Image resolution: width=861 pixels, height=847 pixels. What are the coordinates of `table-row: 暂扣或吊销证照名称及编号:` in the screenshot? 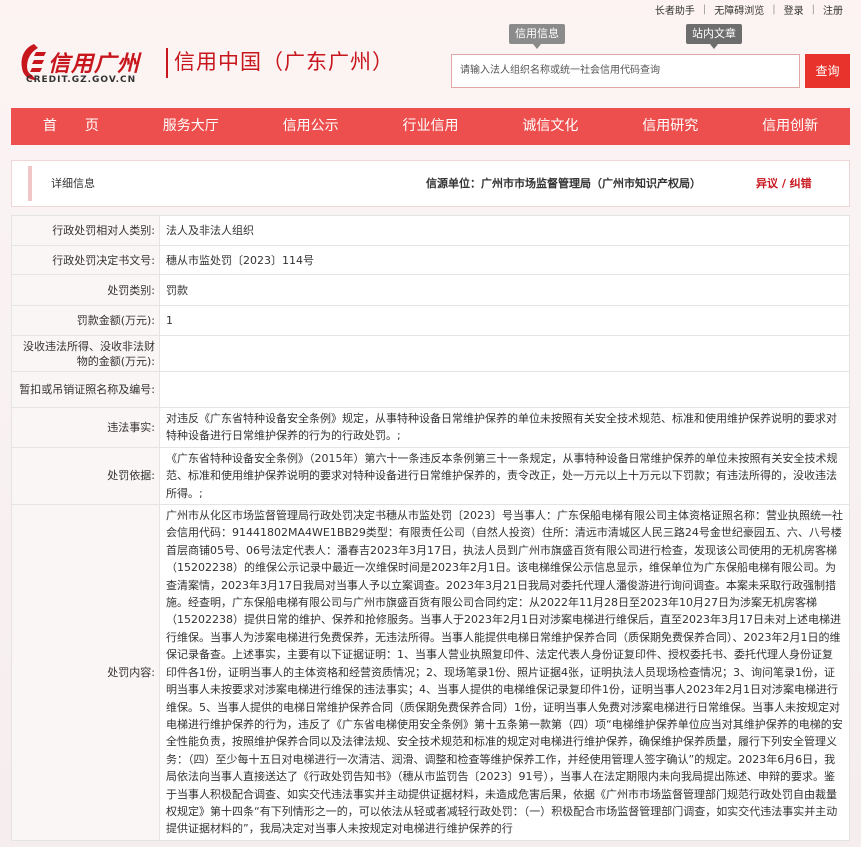 It's located at (430, 389).